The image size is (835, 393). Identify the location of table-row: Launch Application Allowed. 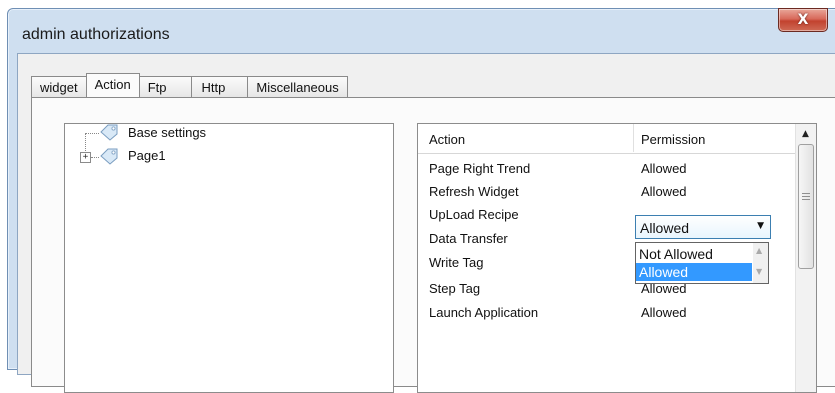
(608, 313).